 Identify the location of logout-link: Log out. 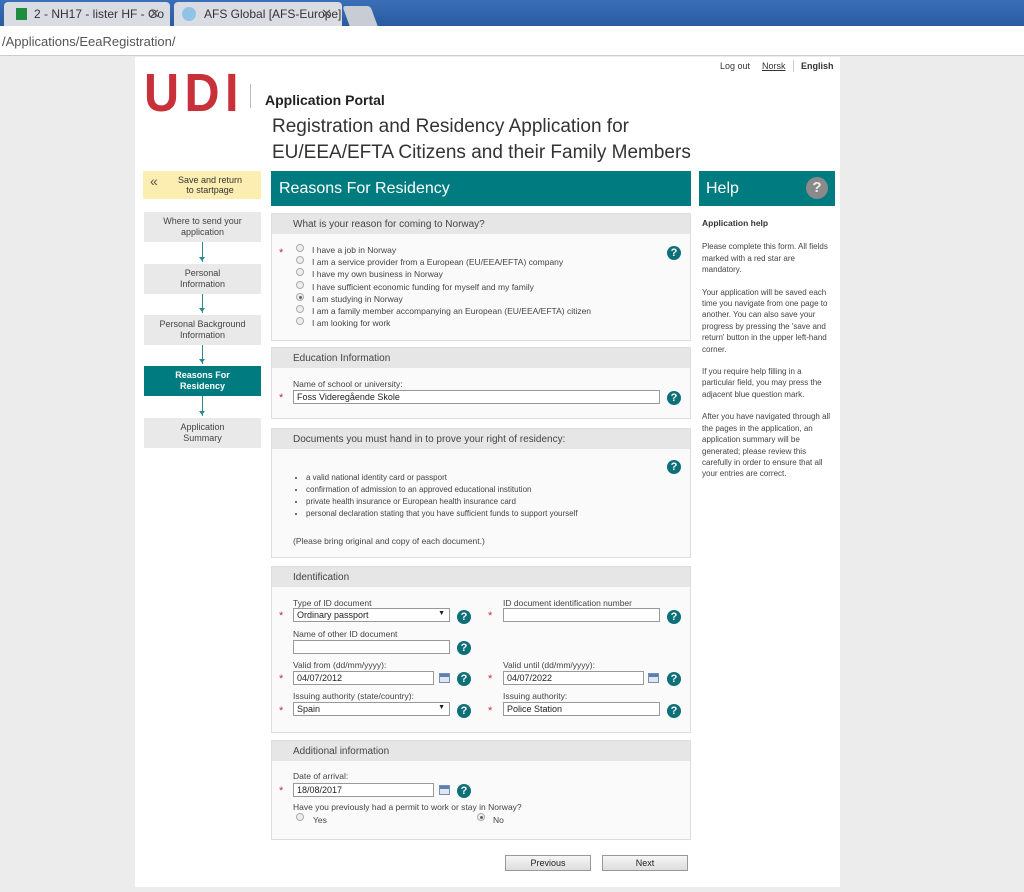
(735, 66).